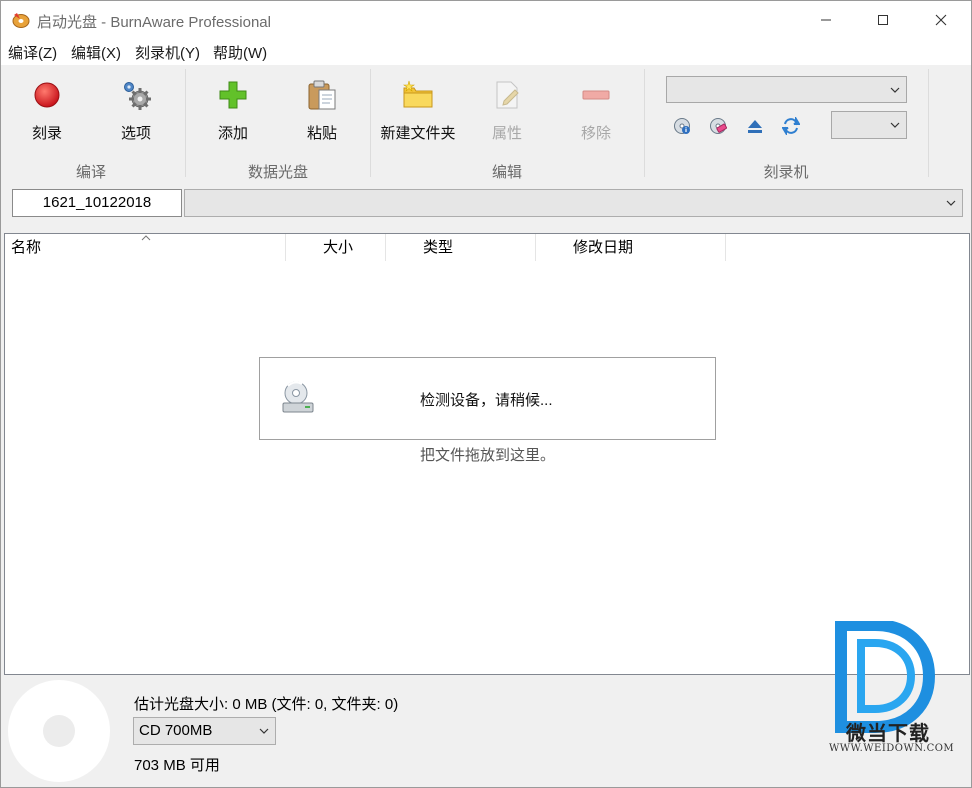 The height and width of the screenshot is (788, 972). Describe the element at coordinates (96, 52) in the screenshot. I see `menu-edit: 编辑(X)` at that location.